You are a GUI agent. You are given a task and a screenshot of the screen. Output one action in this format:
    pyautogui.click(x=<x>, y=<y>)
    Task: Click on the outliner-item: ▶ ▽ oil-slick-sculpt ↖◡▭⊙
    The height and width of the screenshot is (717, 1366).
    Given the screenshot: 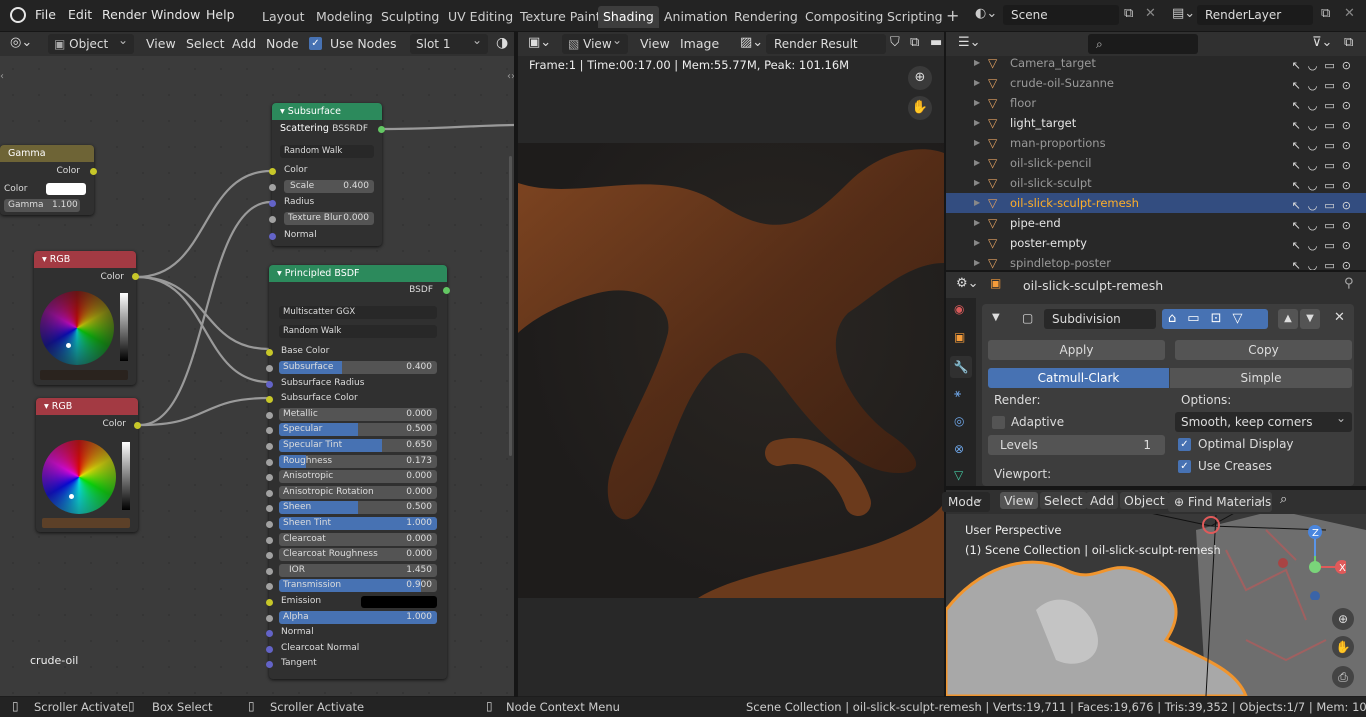 What is the action you would take?
    pyautogui.click(x=1156, y=183)
    